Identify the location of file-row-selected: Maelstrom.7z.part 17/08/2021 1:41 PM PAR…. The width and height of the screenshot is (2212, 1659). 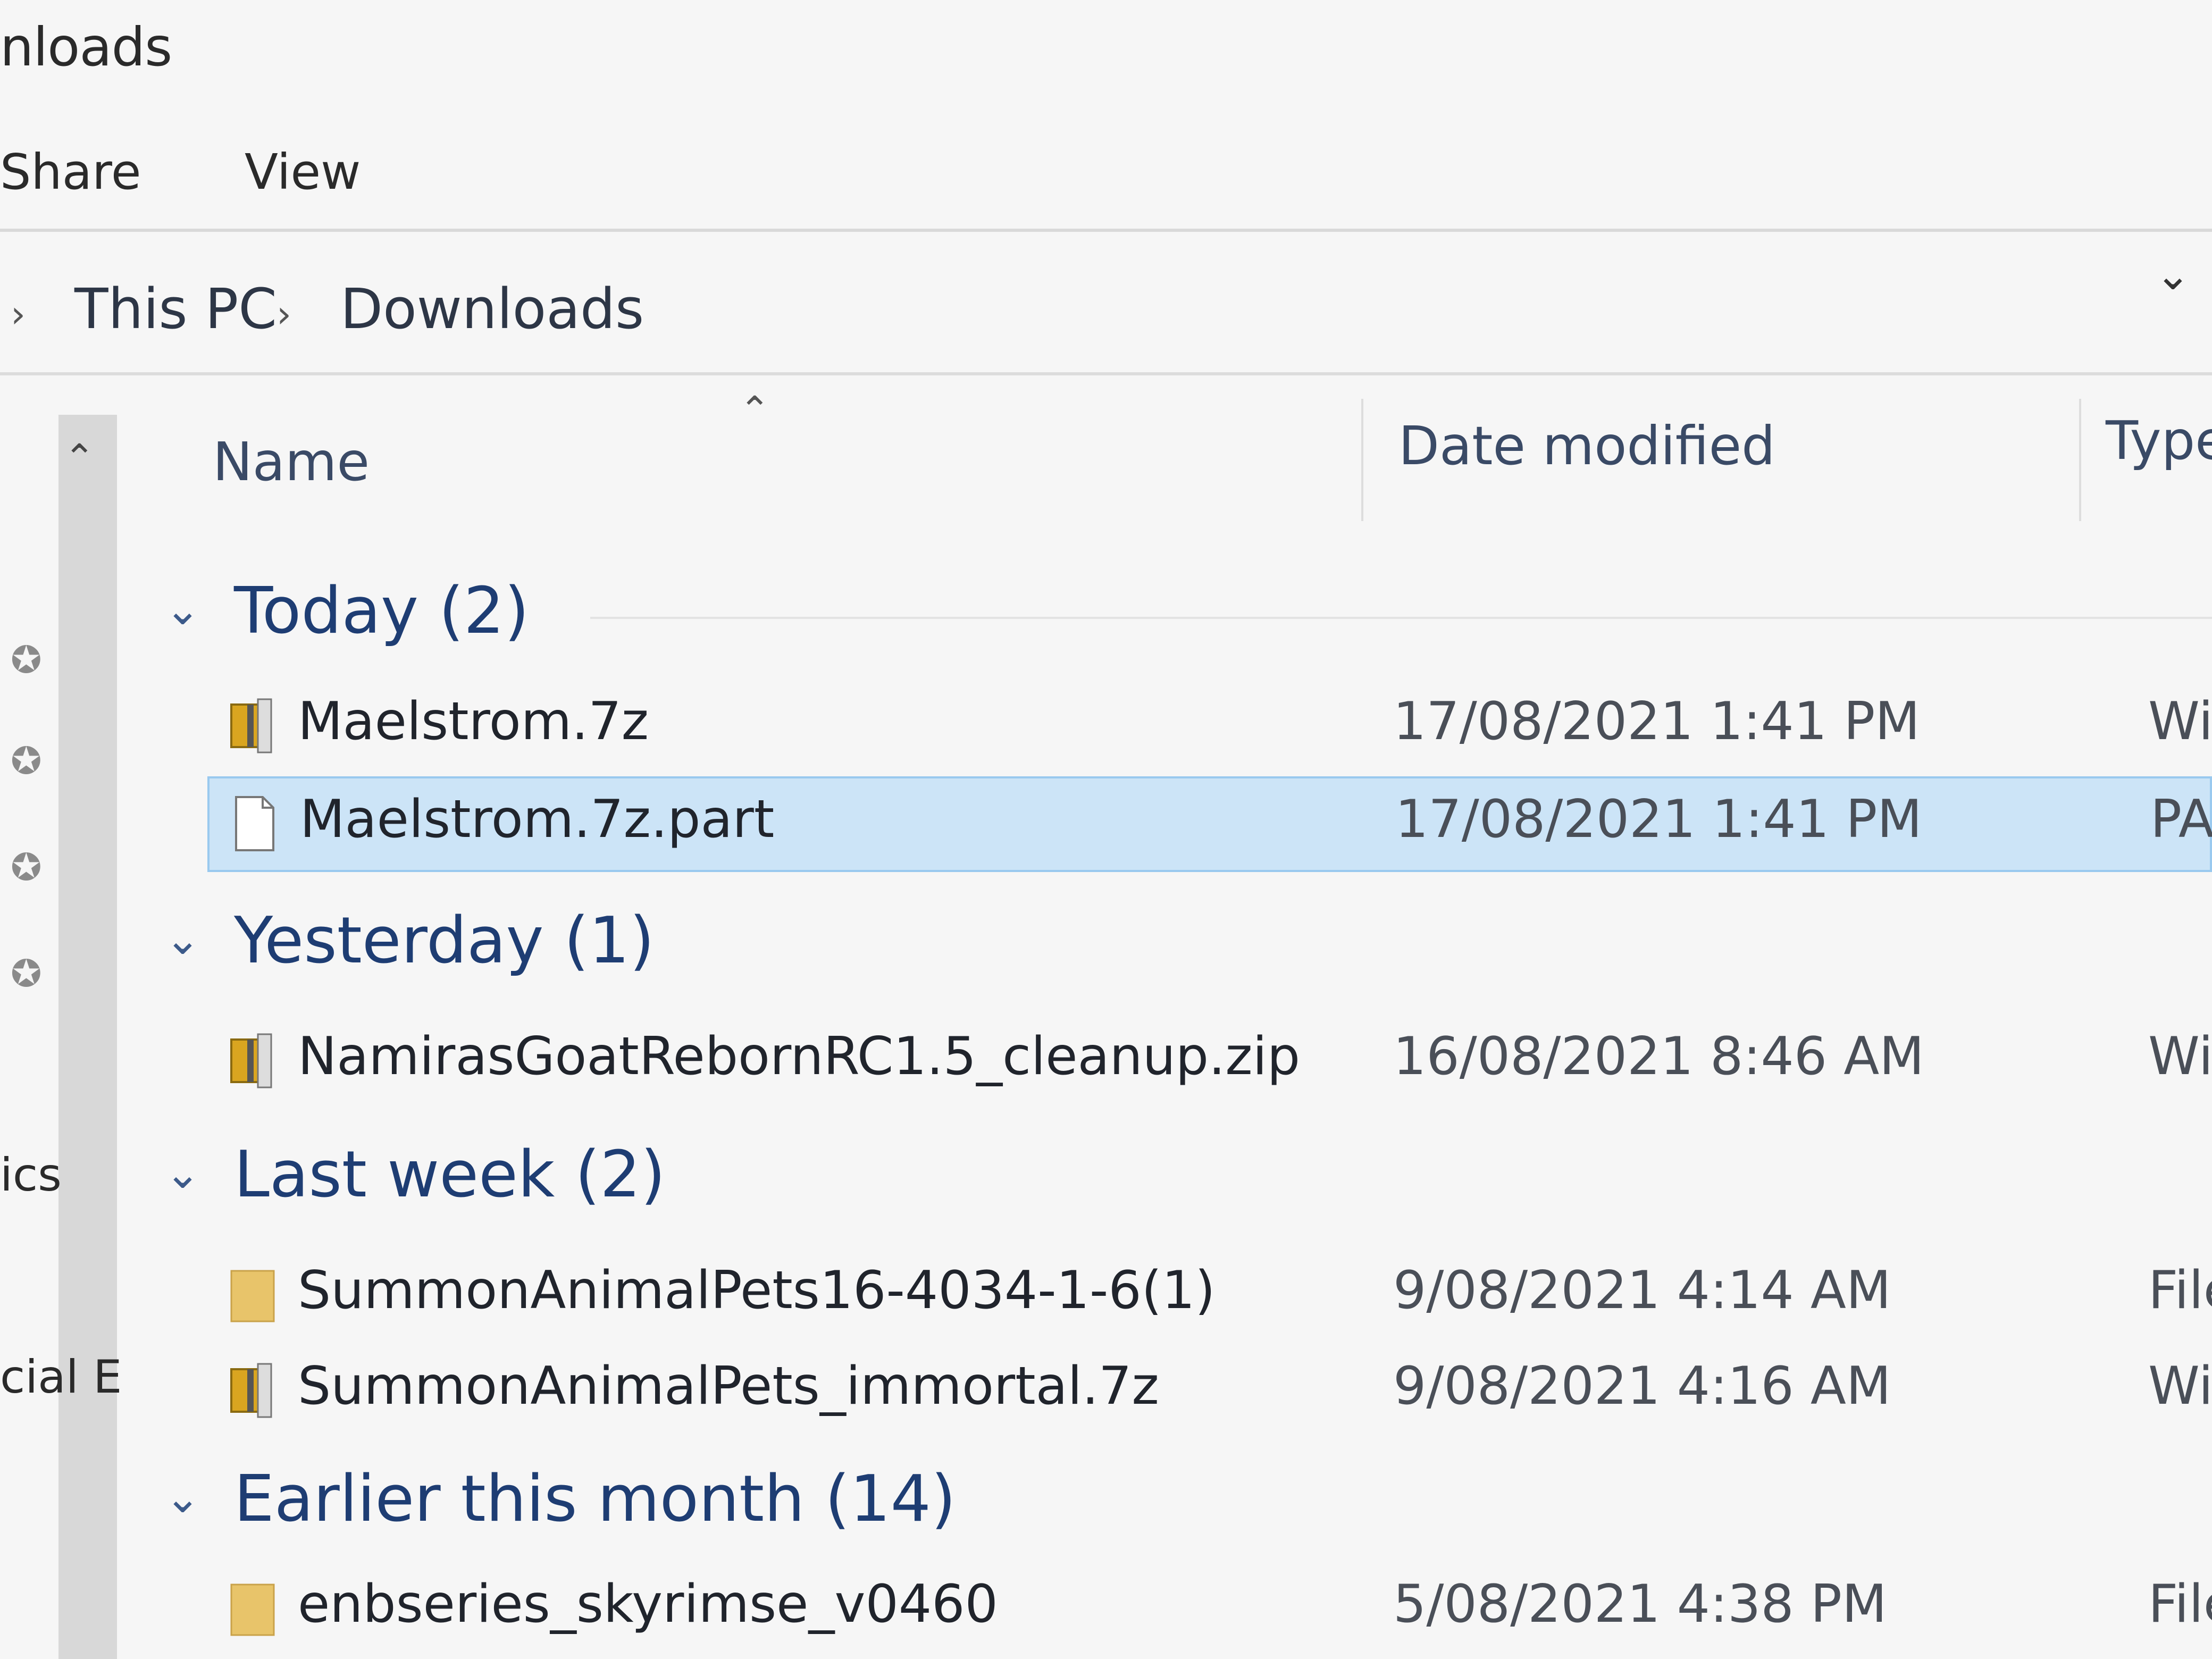
(1209, 824).